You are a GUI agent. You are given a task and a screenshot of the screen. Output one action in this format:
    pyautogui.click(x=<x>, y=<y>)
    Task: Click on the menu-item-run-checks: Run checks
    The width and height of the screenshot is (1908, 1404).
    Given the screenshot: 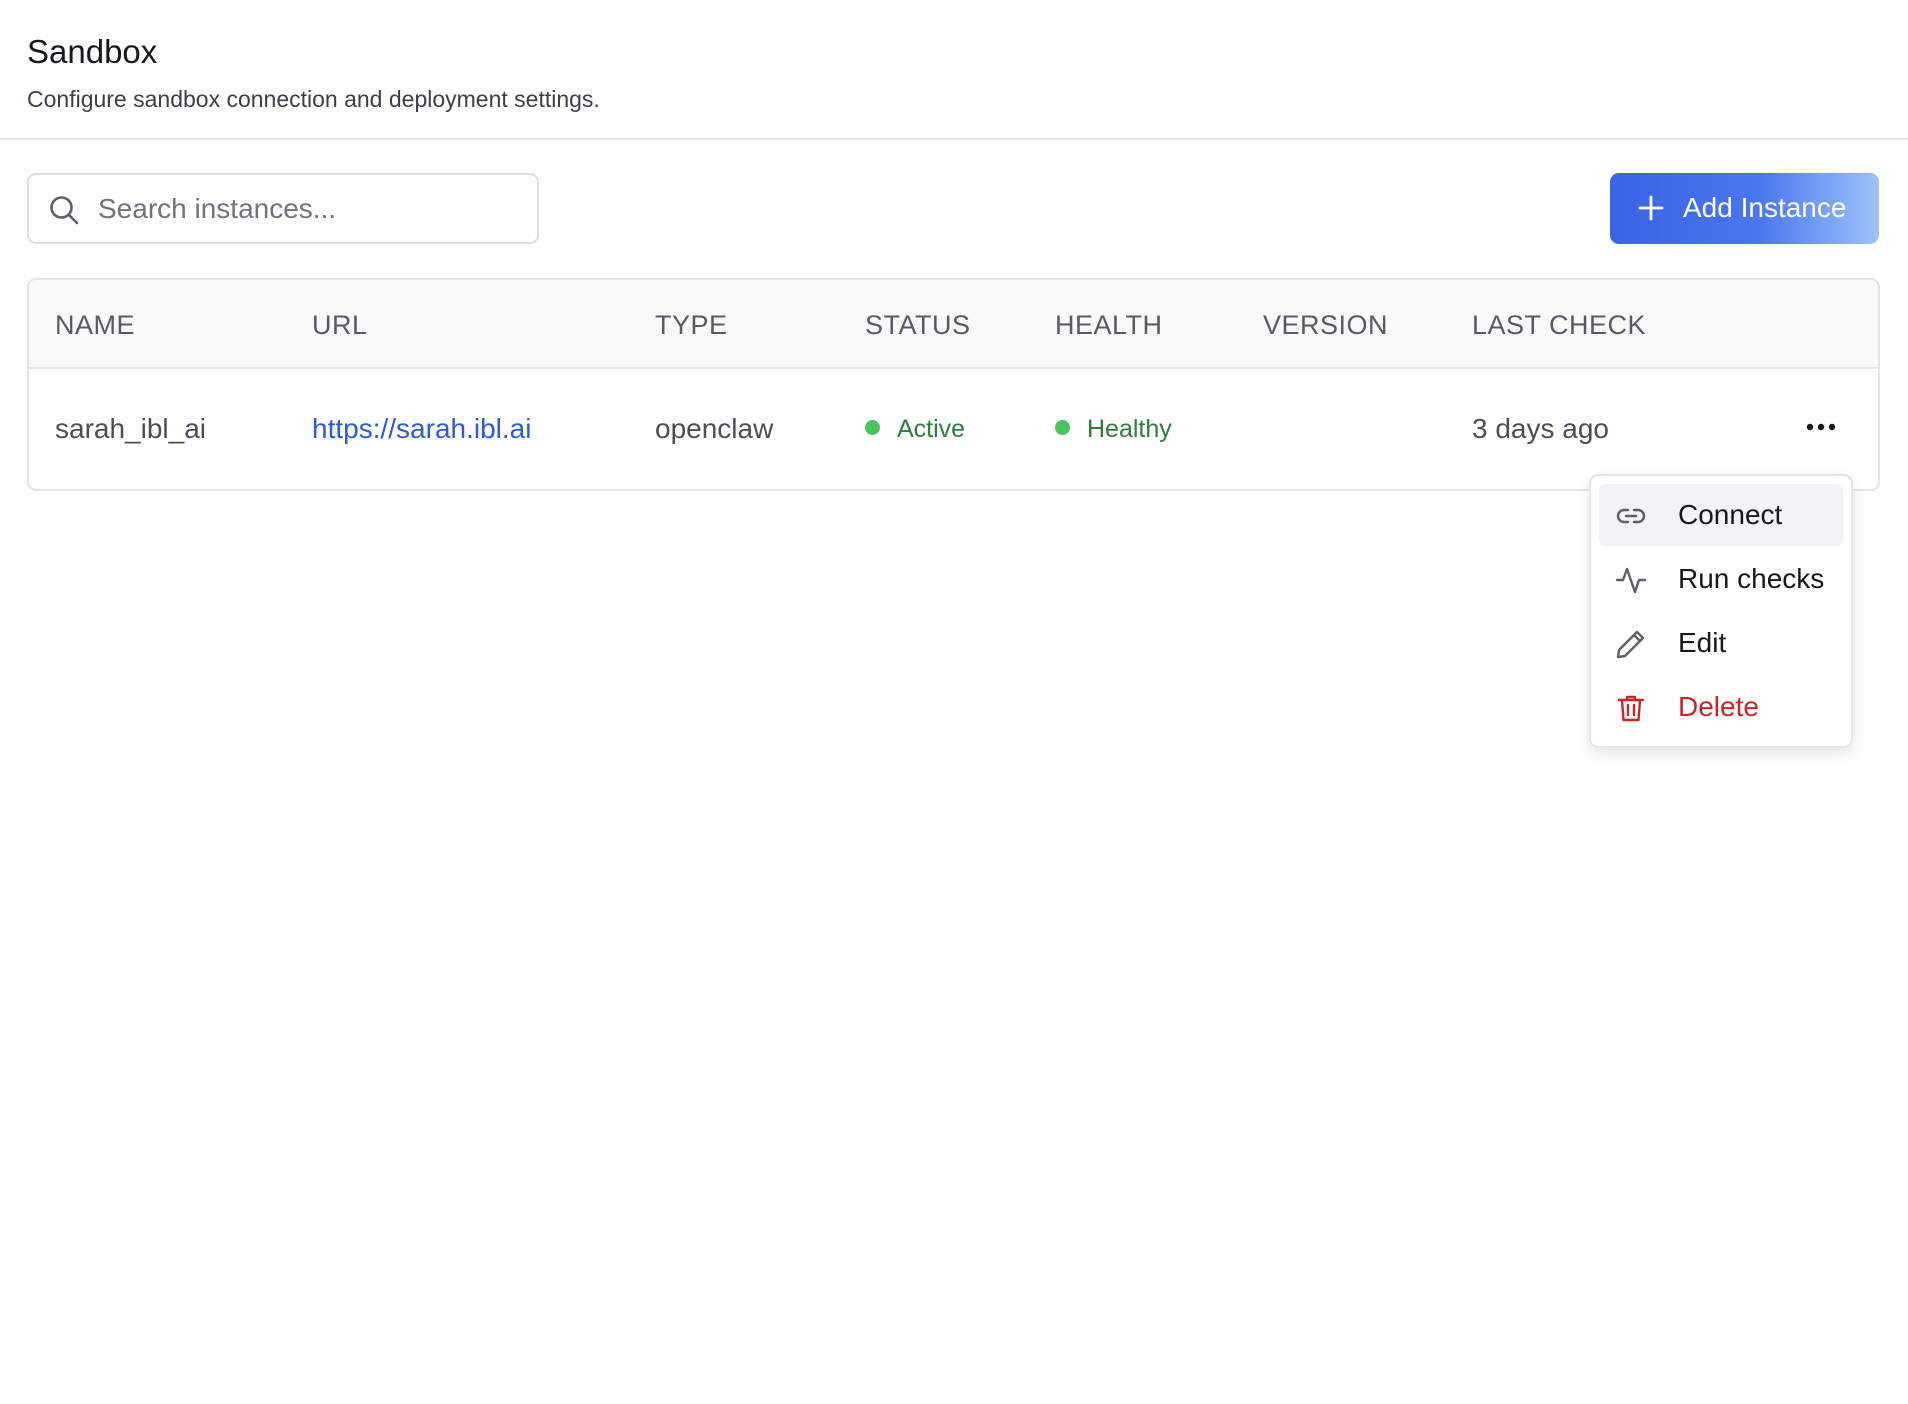 What is the action you would take?
    pyautogui.click(x=1721, y=579)
    